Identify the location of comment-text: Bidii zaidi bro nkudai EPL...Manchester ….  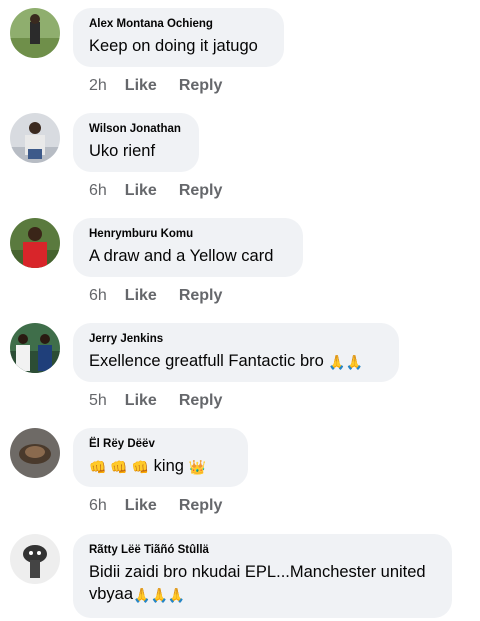
(262, 583).